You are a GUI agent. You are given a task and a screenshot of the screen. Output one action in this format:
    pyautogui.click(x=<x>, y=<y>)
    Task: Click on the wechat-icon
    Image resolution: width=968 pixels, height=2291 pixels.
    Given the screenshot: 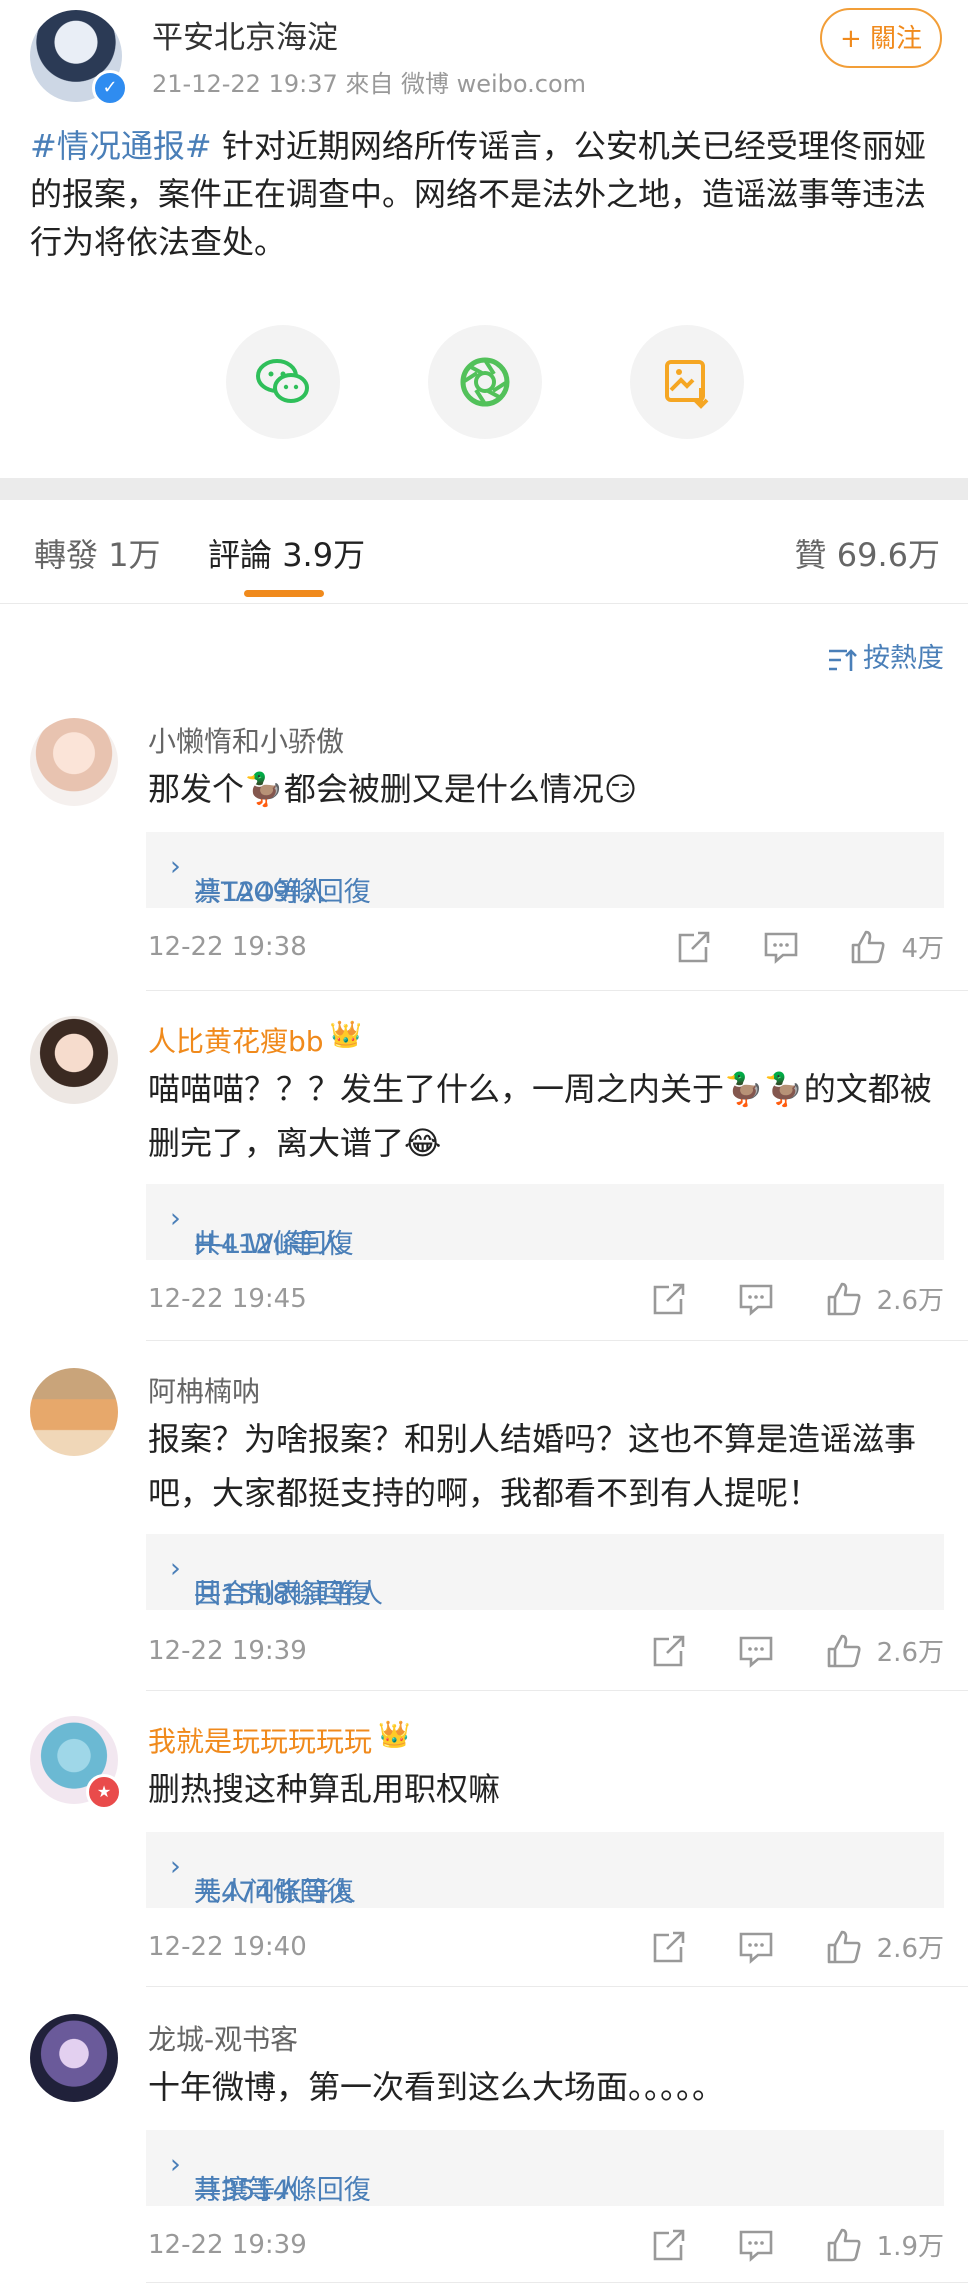 What is the action you would take?
    pyautogui.click(x=282, y=381)
    